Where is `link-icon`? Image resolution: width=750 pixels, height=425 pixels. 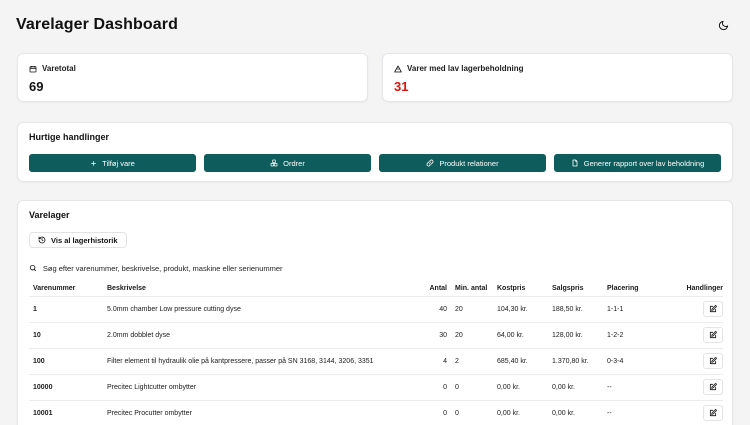 link-icon is located at coordinates (430, 163).